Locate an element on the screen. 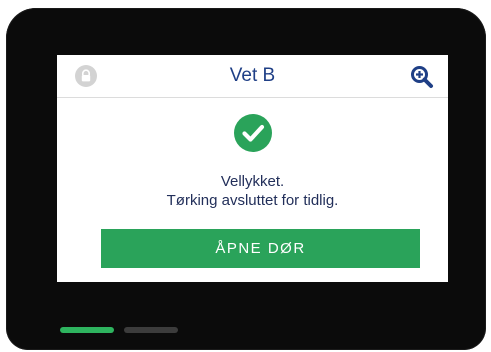  status-line-success: Vellykket. is located at coordinates (252, 181).